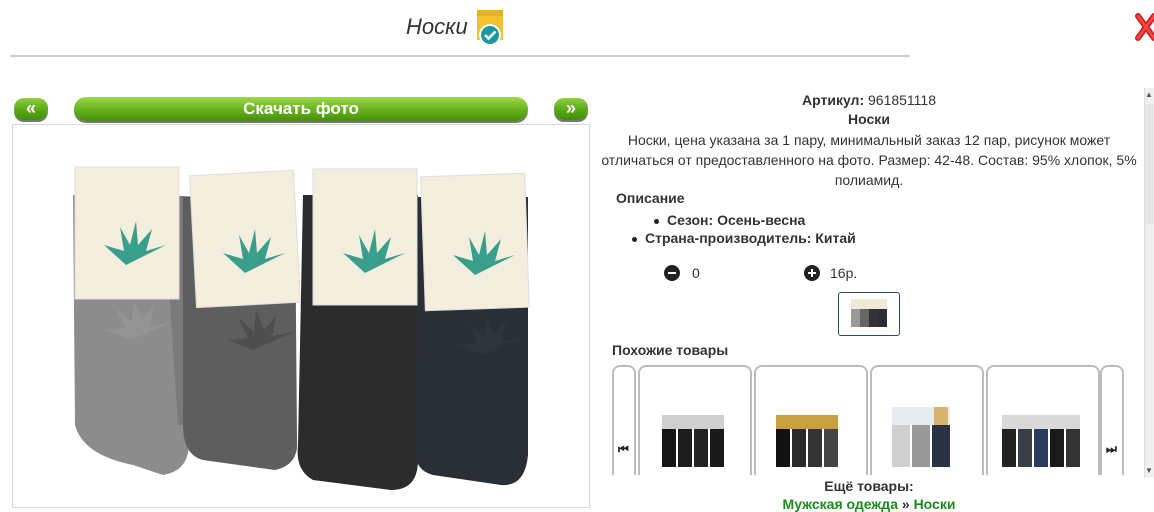 Image resolution: width=1154 pixels, height=512 pixels. Describe the element at coordinates (650, 198) in the screenshot. I see `description-heading: Описание` at that location.